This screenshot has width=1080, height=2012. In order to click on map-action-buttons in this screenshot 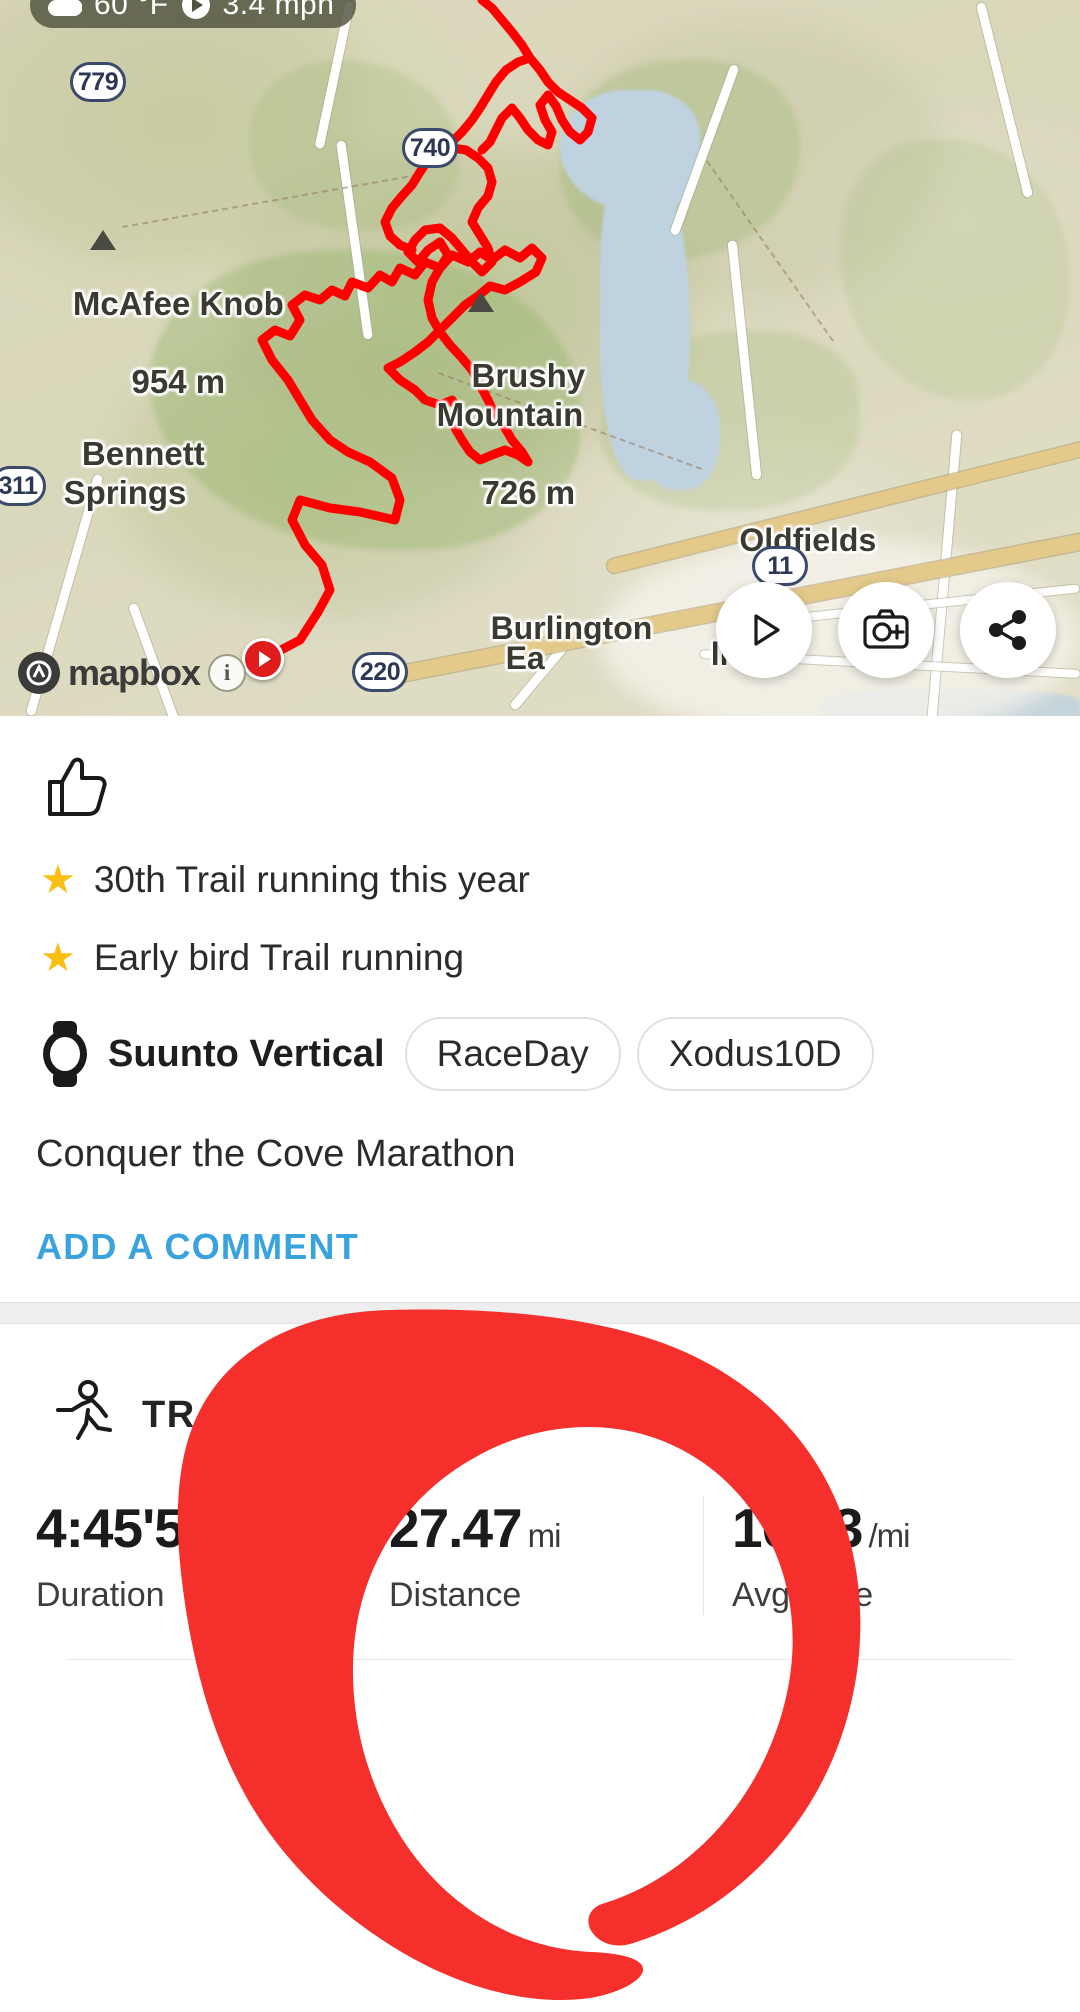, I will do `click(886, 630)`.